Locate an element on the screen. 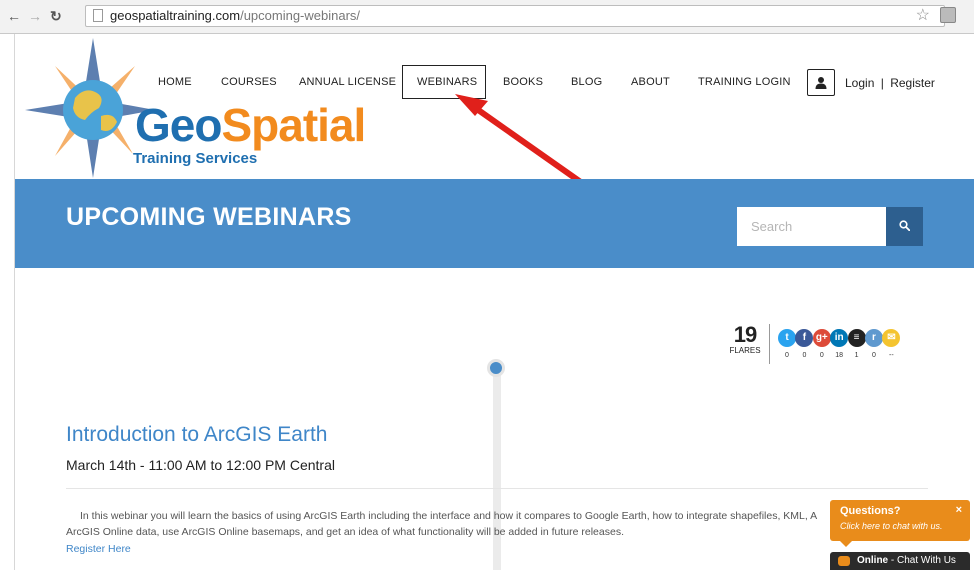 The width and height of the screenshot is (974, 570). nav-about: ABOUT is located at coordinates (650, 82).